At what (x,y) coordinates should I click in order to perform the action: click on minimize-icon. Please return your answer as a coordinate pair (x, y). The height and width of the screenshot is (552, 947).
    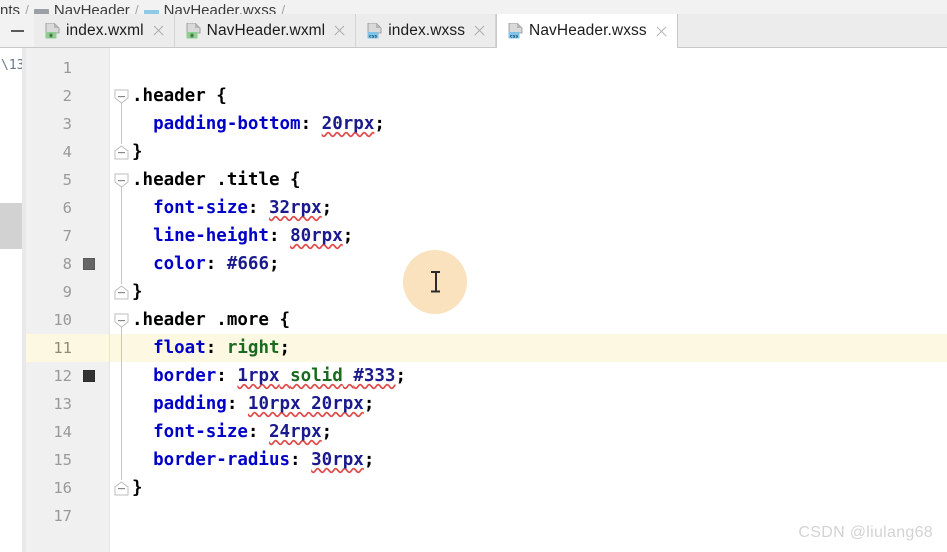
    Looking at the image, I should click on (17, 30).